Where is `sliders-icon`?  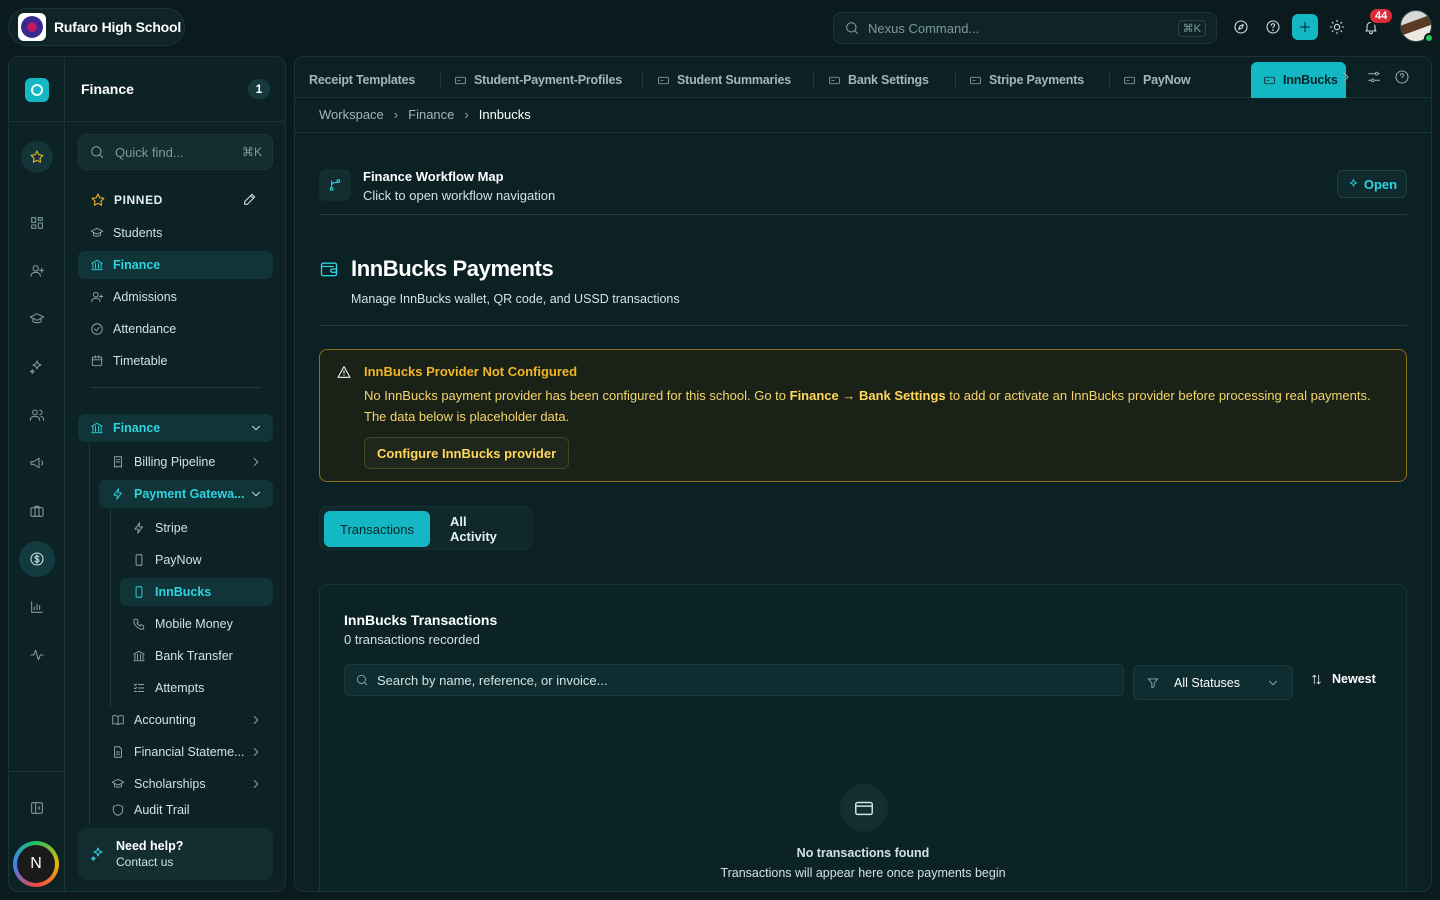 sliders-icon is located at coordinates (1374, 77).